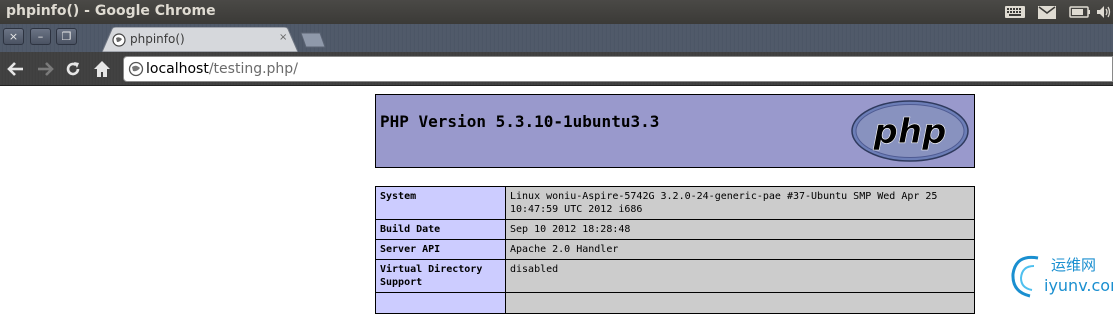 The image size is (1113, 314). What do you see at coordinates (283, 37) in the screenshot?
I see `tab-close-icon: ×` at bounding box center [283, 37].